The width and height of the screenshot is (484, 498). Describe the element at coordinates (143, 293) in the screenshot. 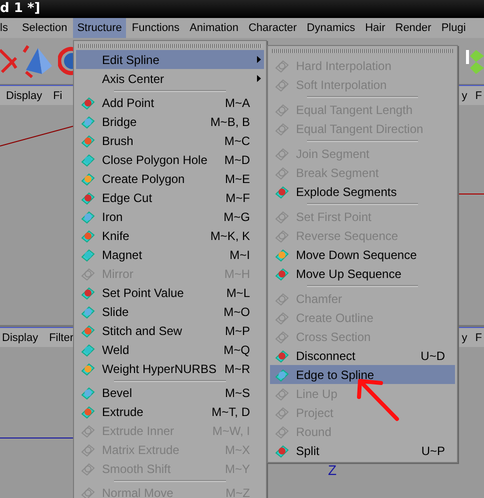

I see `menu-item-label: Set Point Value` at that location.